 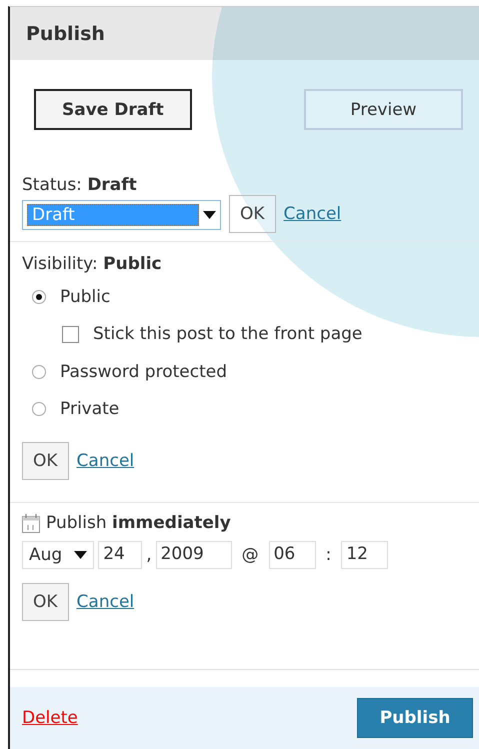 What do you see at coordinates (50, 718) in the screenshot?
I see `delete-link: Delete` at bounding box center [50, 718].